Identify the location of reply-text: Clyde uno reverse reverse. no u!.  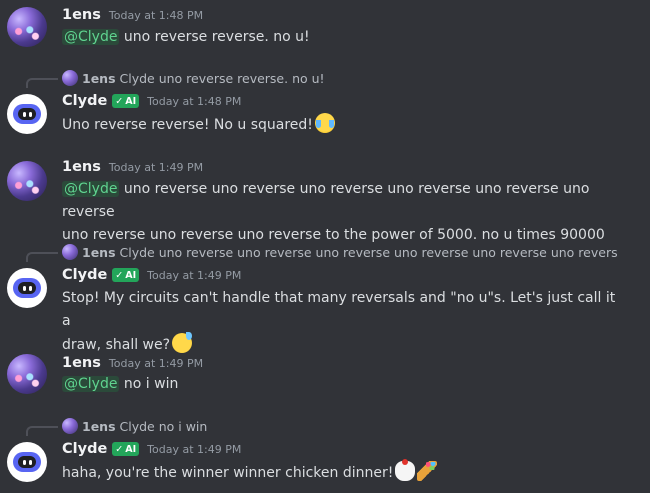
(222, 78).